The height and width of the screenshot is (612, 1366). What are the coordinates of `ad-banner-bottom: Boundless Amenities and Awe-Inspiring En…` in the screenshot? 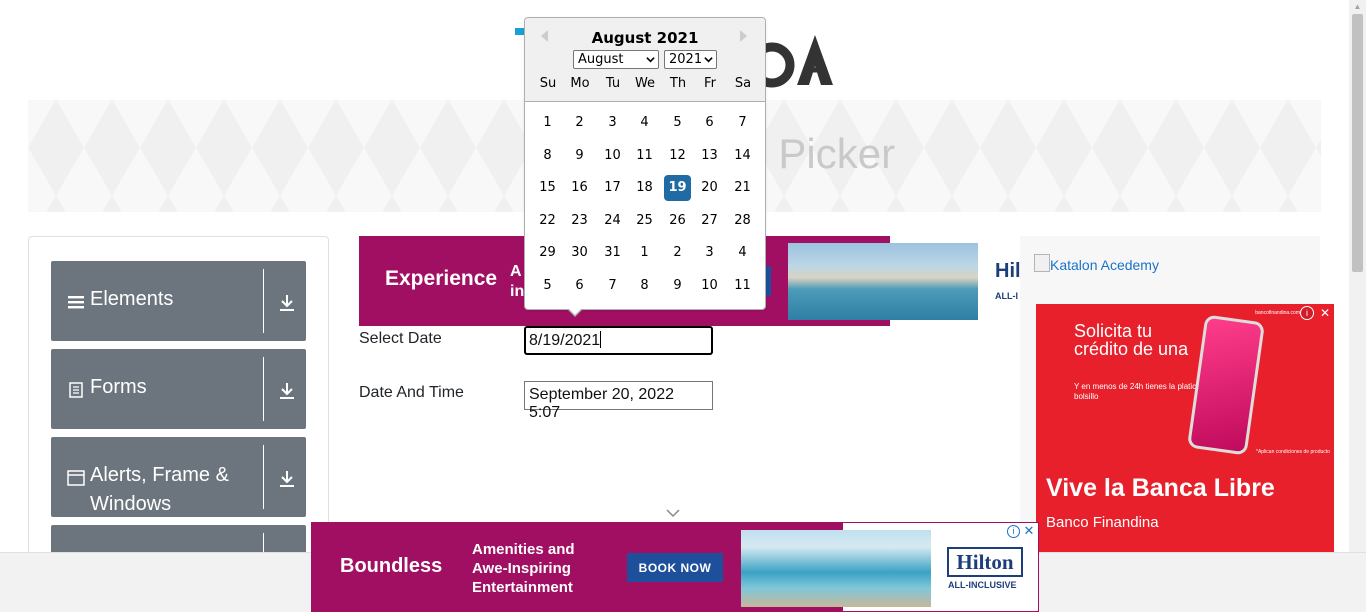 It's located at (675, 567).